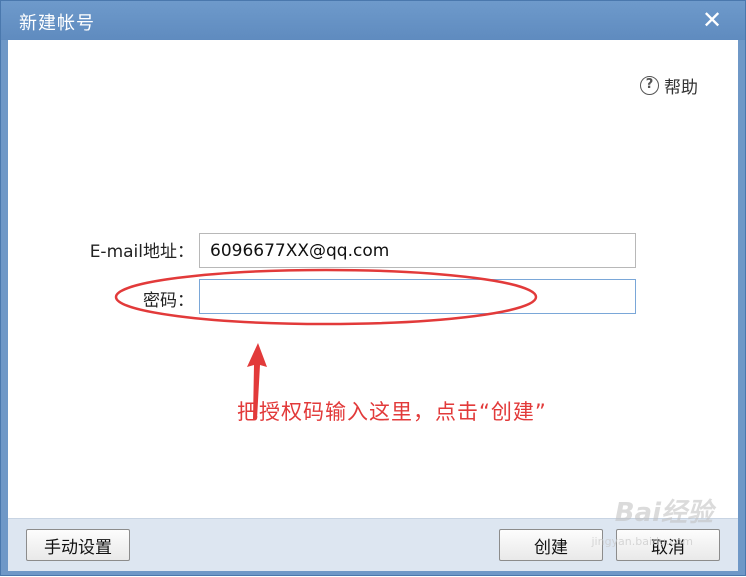 This screenshot has height=577, width=746. What do you see at coordinates (681, 87) in the screenshot?
I see `help-label: 帮助` at bounding box center [681, 87].